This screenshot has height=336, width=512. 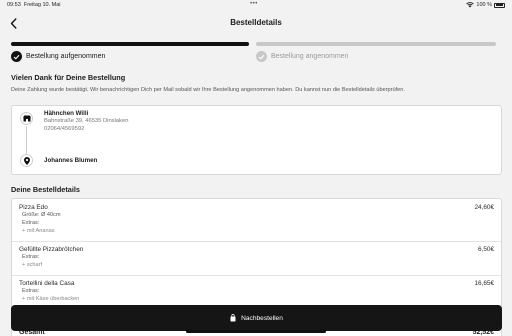 I want to click on step-angenommen: Bestellung angenommen, so click(x=302, y=56).